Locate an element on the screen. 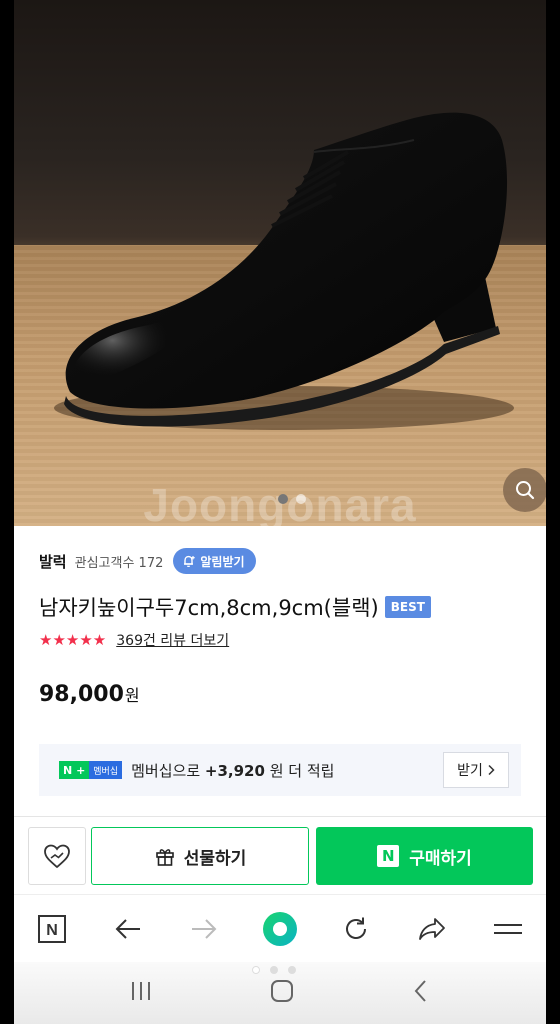  gift-label: 선물하기 is located at coordinates (215, 858).